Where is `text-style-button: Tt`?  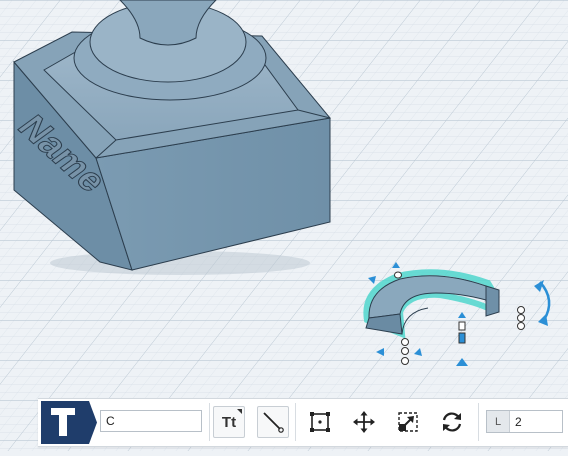
text-style-button: Tt is located at coordinates (229, 422).